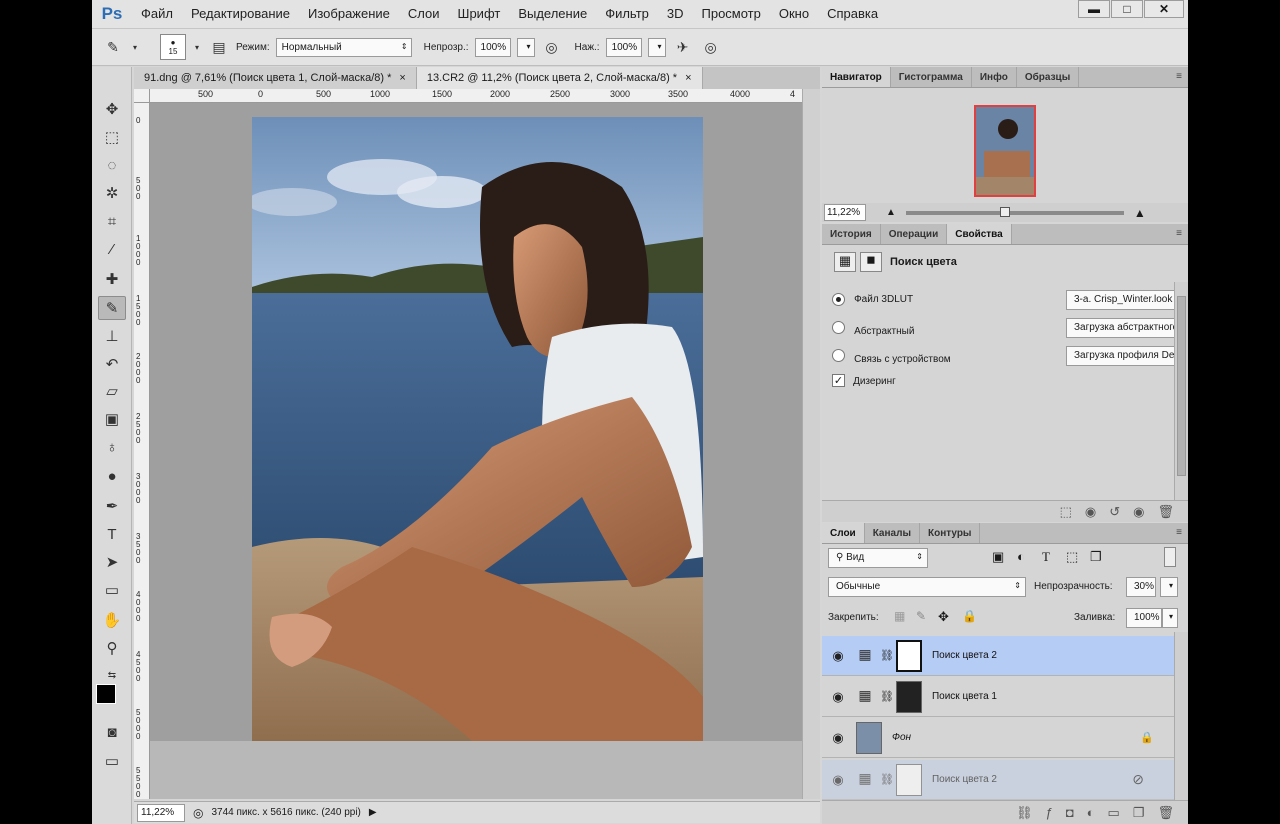 Image resolution: width=1280 pixels, height=824 pixels. Describe the element at coordinates (1127, 9) in the screenshot. I see `maximize-button: □` at that location.